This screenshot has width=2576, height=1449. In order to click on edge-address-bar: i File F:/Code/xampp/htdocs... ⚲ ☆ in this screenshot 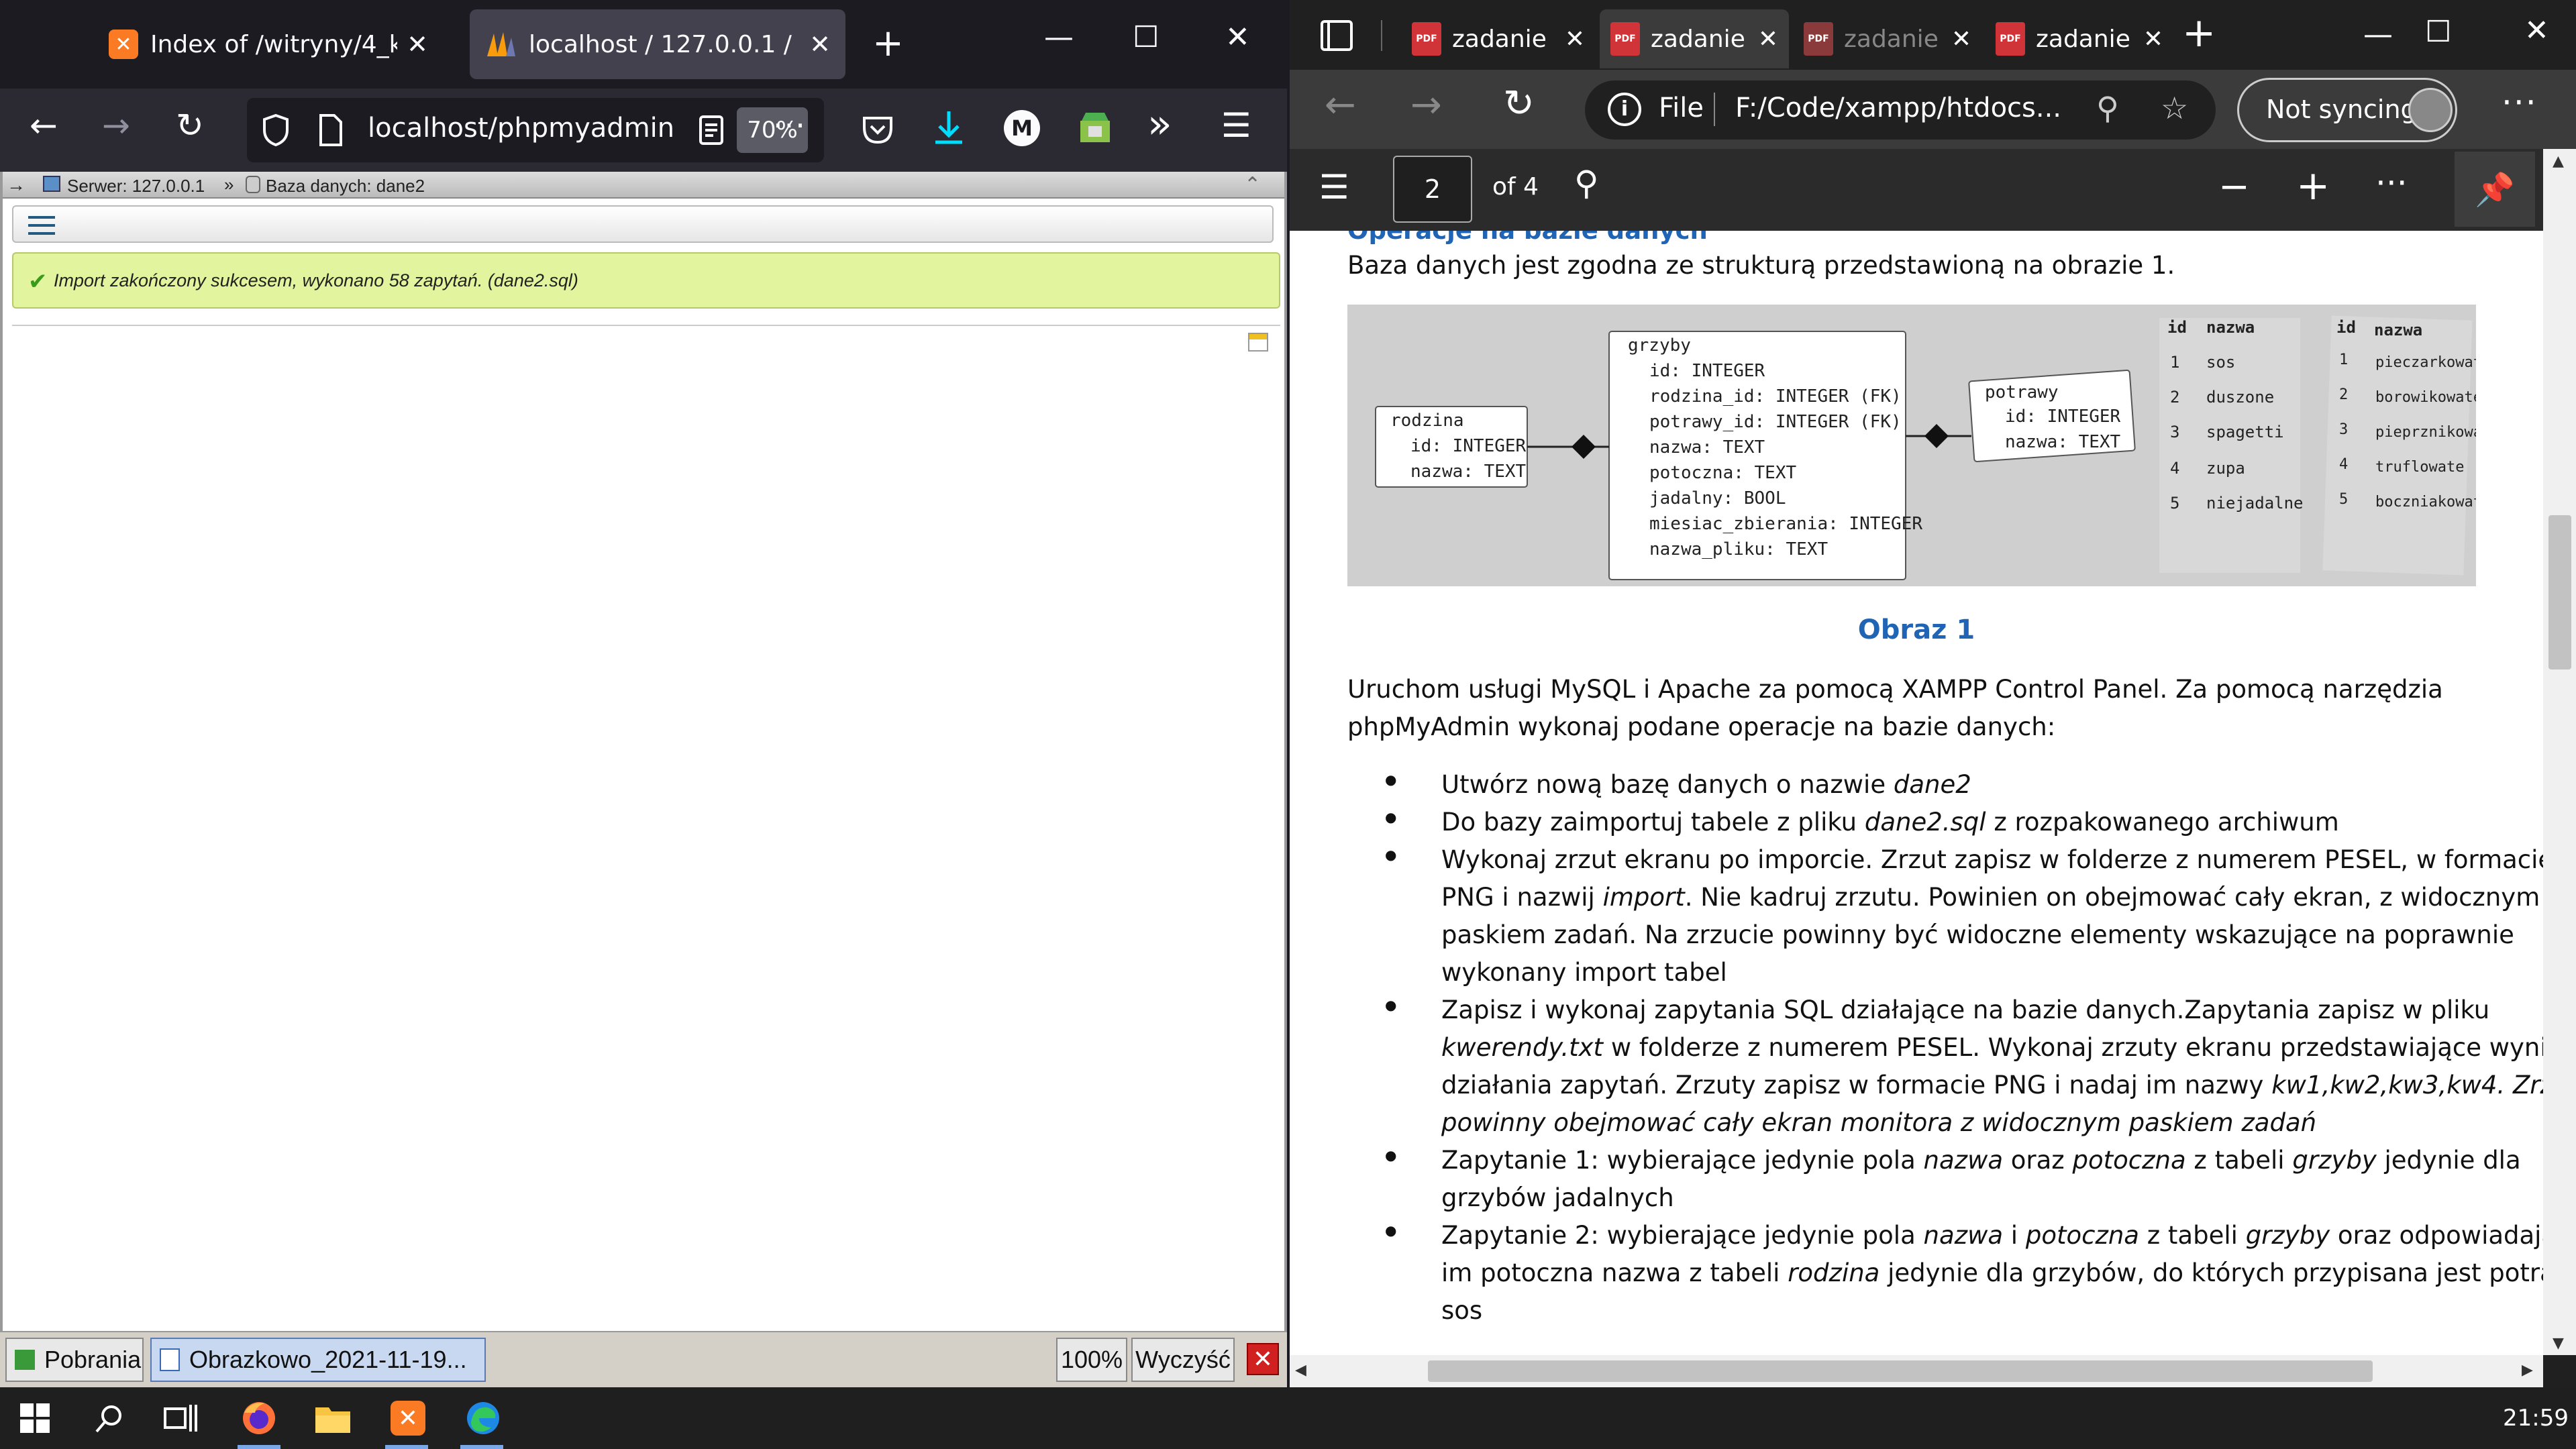, I will do `click(1900, 110)`.